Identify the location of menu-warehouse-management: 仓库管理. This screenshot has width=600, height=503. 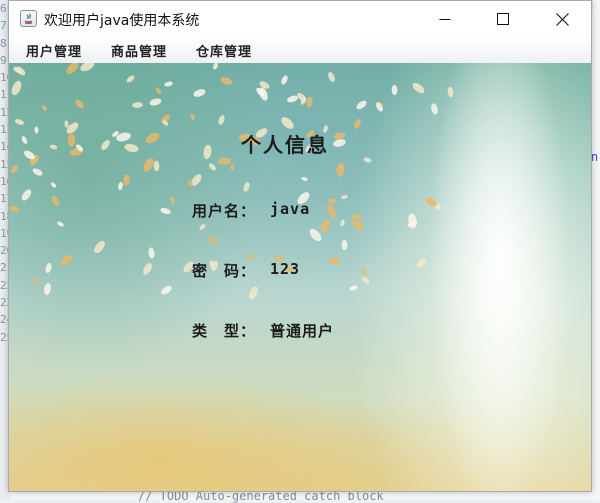
(224, 50).